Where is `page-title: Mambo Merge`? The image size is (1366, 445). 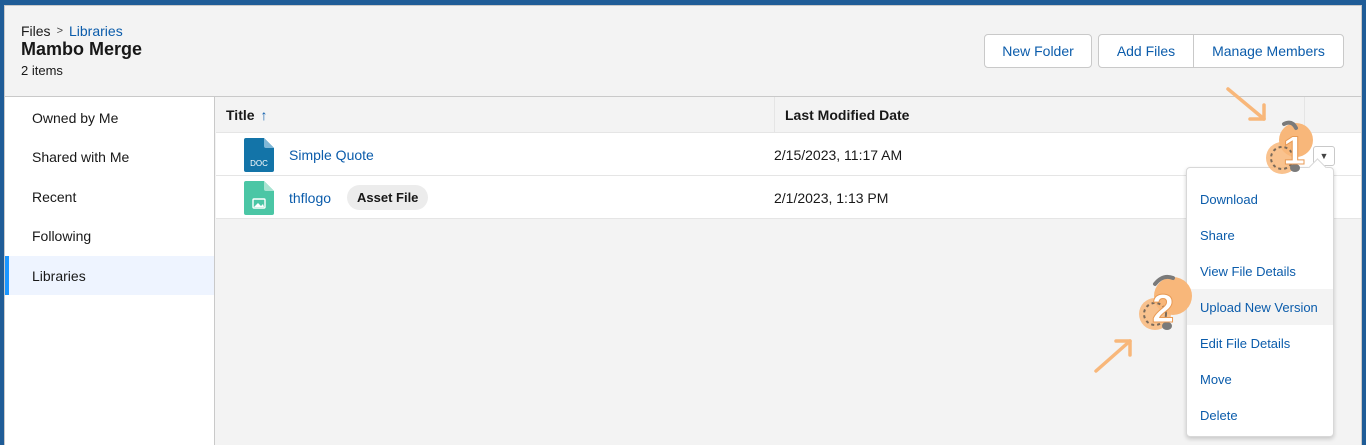 page-title: Mambo Merge is located at coordinates (82, 49).